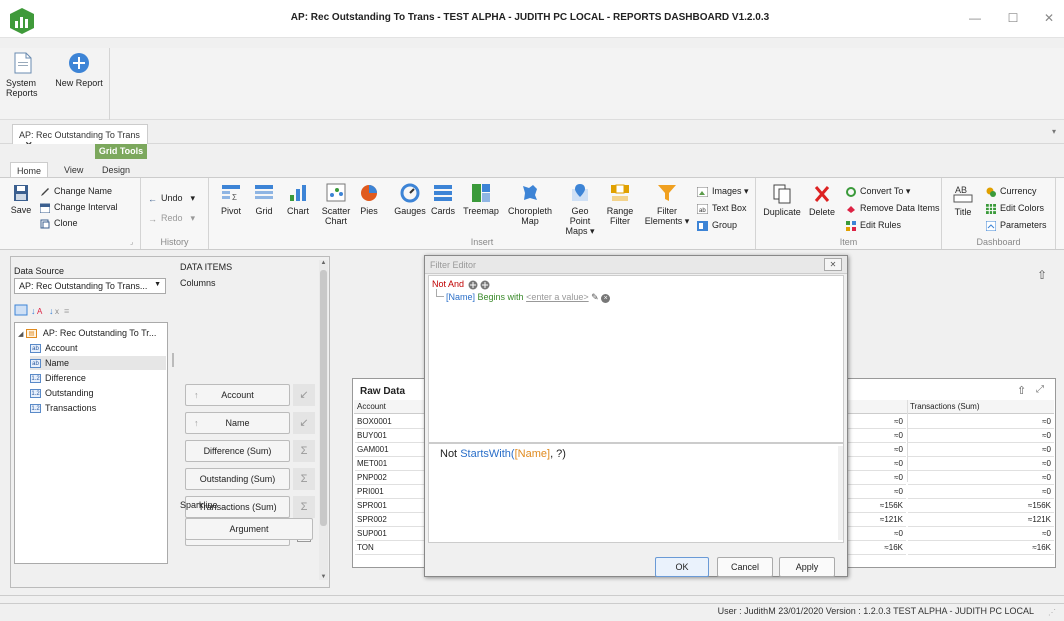 The image size is (1064, 621). I want to click on layout-toggle-icon, so click(21, 310).